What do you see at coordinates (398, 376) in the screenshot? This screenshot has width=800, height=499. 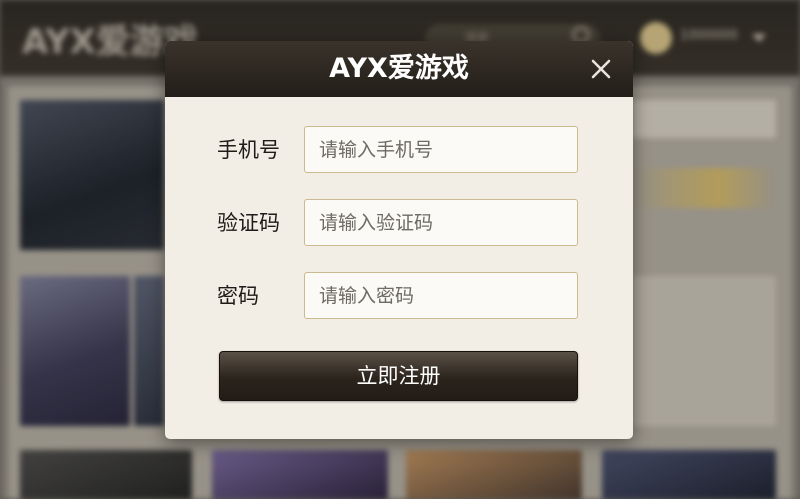 I see `register-button: 立即注册` at bounding box center [398, 376].